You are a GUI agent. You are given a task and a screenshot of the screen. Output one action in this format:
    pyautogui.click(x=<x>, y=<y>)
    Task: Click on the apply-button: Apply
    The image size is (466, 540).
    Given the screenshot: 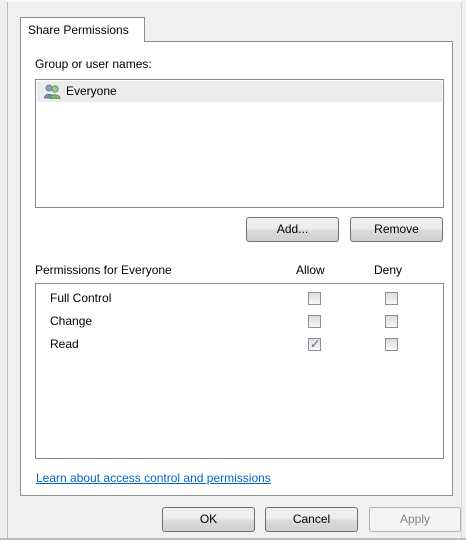 What is the action you would take?
    pyautogui.click(x=415, y=519)
    